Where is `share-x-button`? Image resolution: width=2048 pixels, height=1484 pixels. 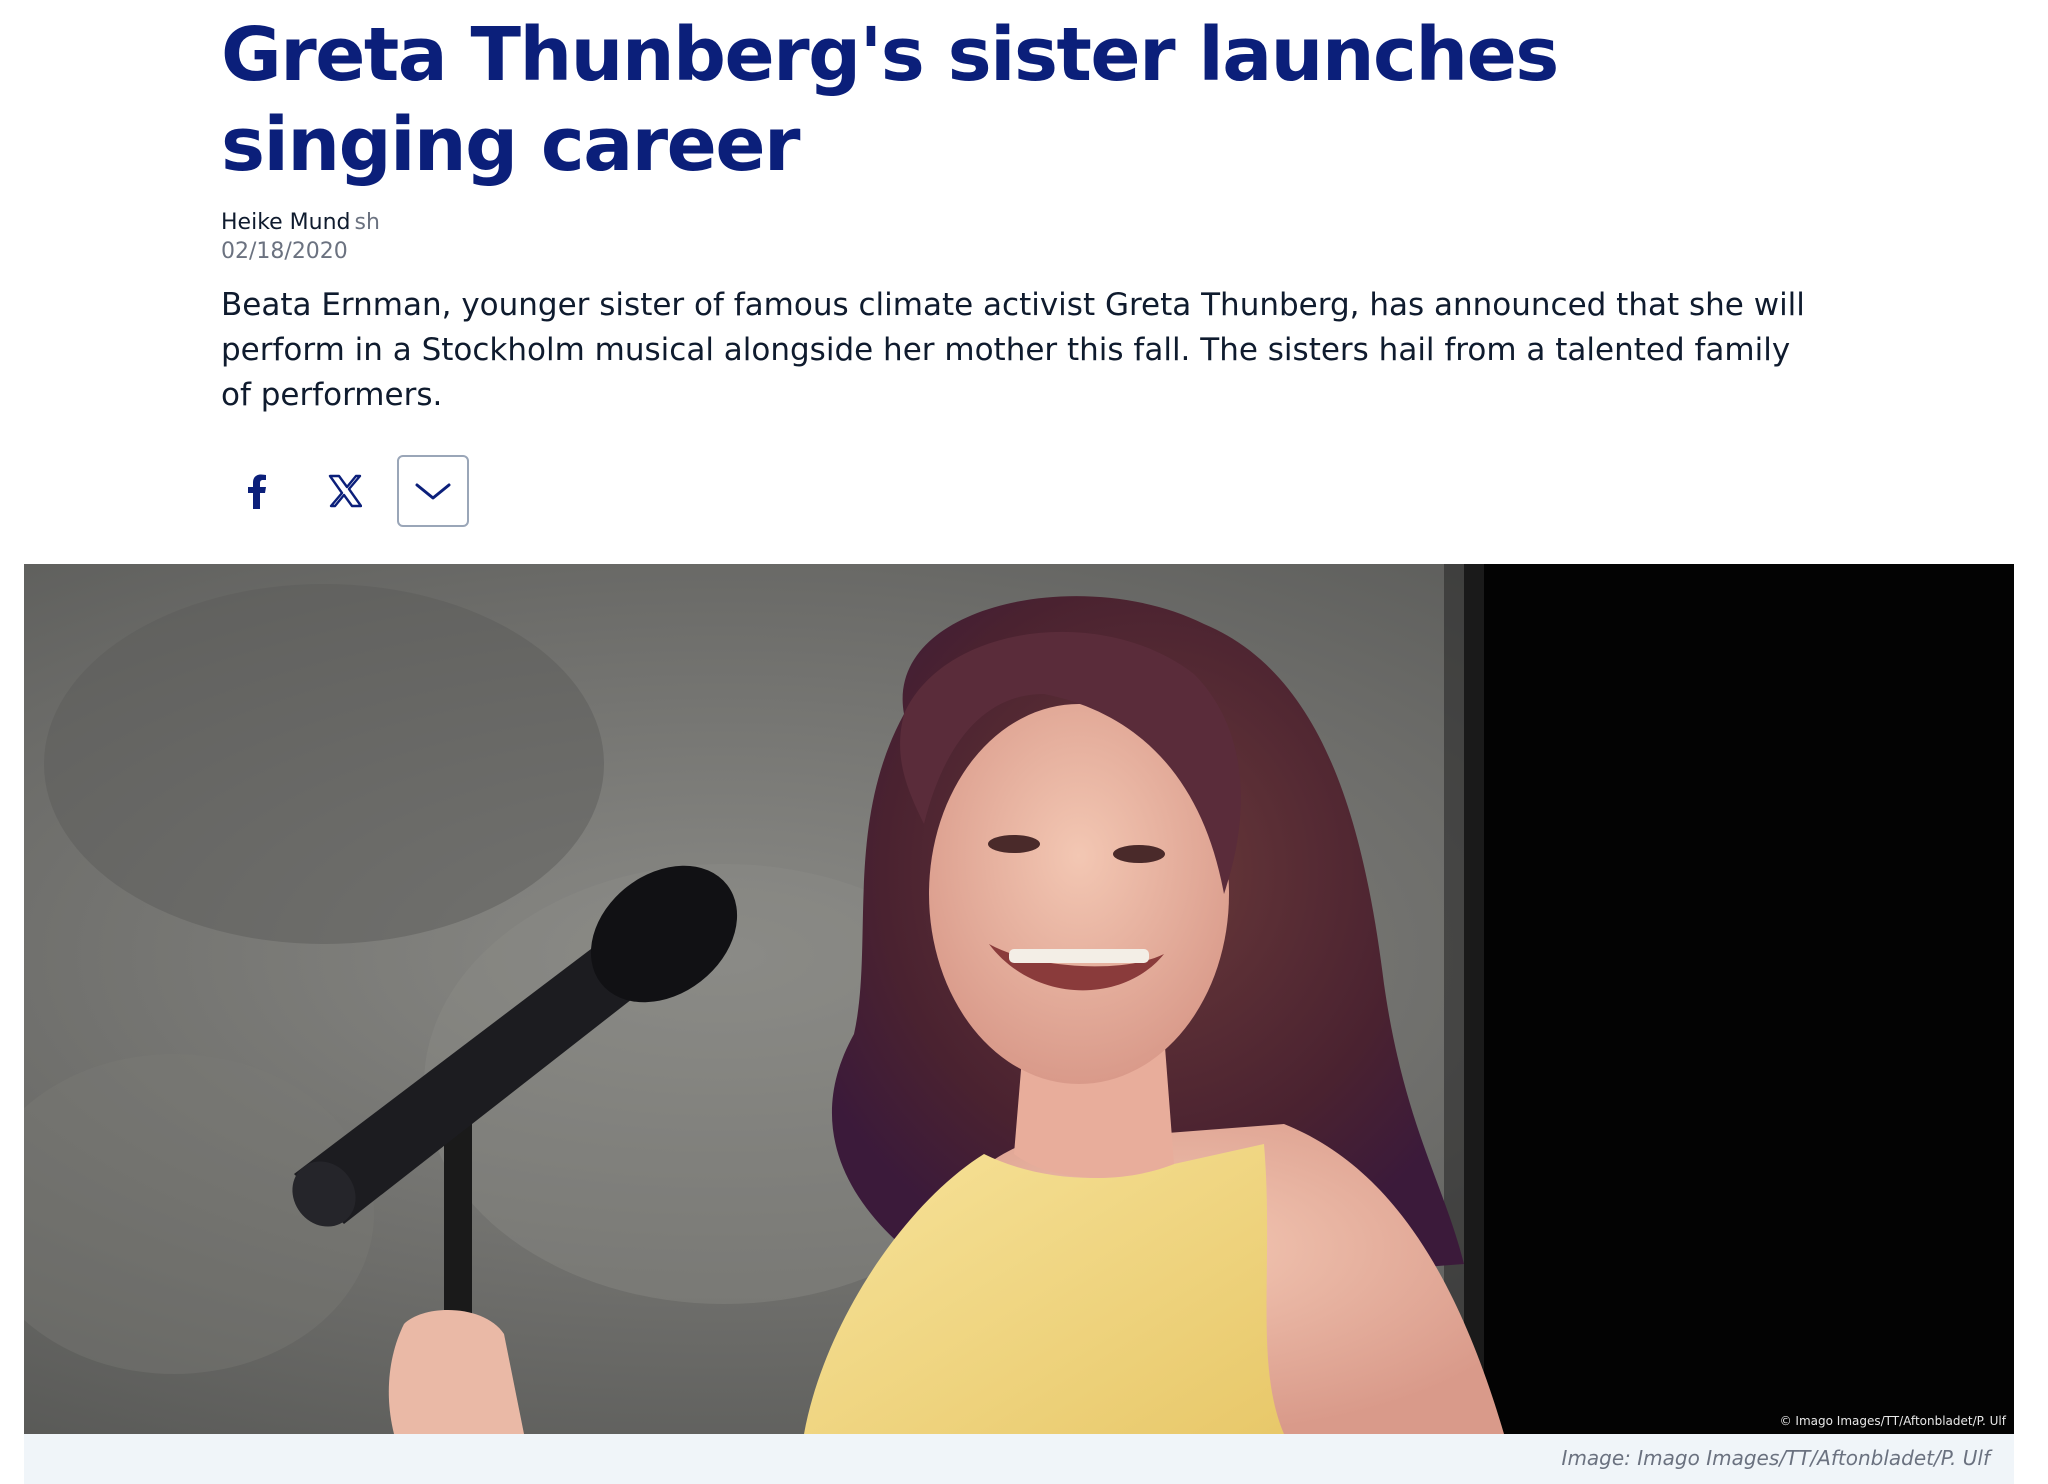 share-x-button is located at coordinates (345, 491).